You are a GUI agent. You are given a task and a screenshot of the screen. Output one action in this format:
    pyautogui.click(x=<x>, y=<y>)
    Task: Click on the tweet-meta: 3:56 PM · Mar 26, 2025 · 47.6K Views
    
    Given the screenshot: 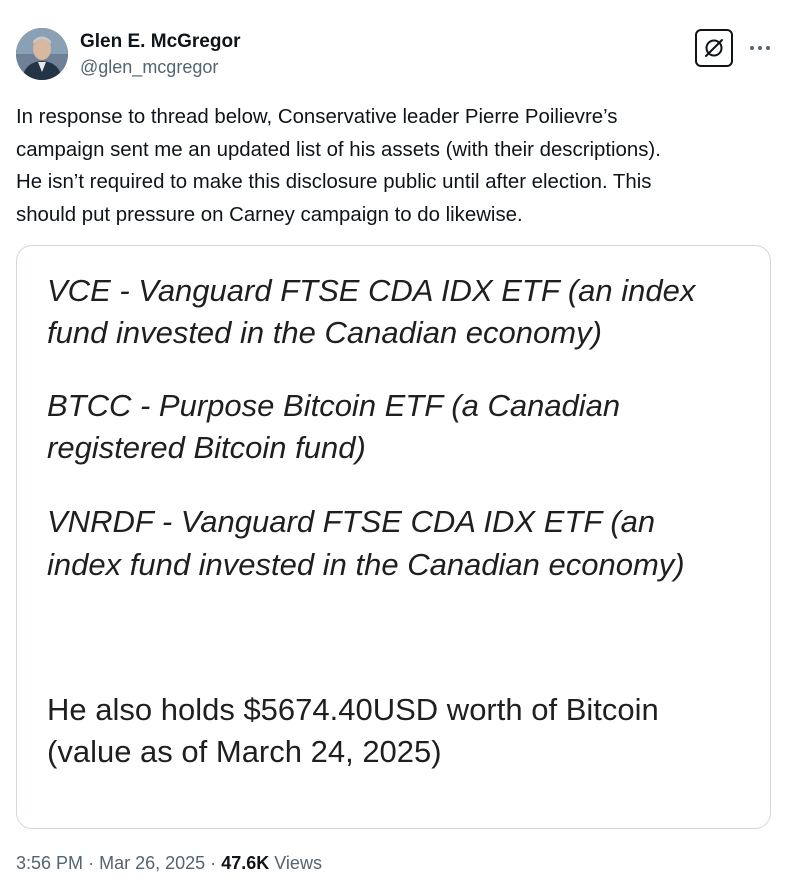 What is the action you would take?
    pyautogui.click(x=169, y=863)
    